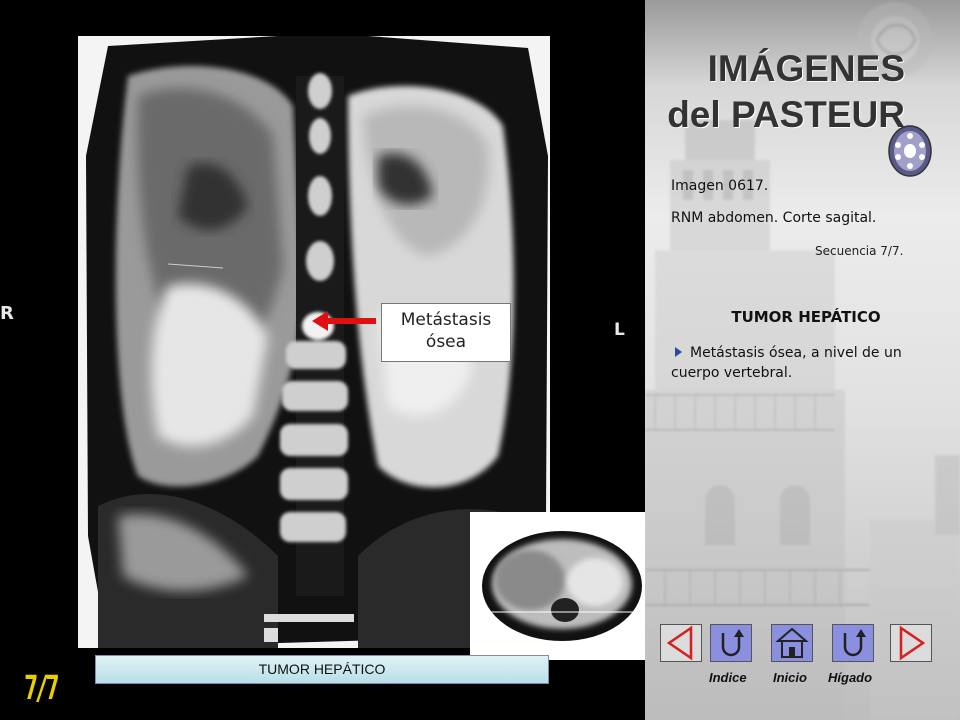 The height and width of the screenshot is (720, 960). I want to click on metastasis-callout: Metástasis ósea, so click(446, 332).